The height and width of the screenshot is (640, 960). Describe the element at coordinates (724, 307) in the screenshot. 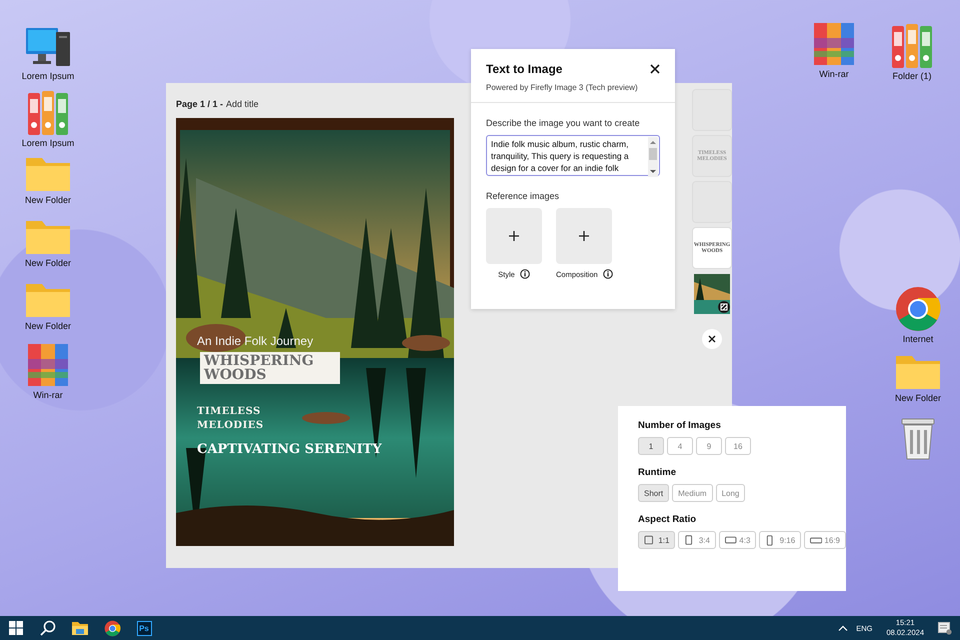

I see `generate-icon` at that location.